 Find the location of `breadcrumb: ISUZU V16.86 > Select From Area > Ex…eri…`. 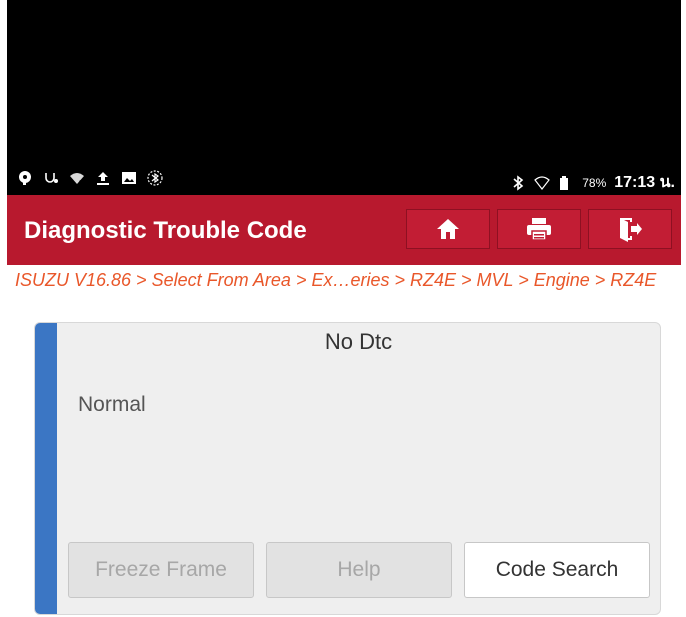

breadcrumb: ISUZU V16.86 > Select From Area > Ex…eri… is located at coordinates (336, 280).